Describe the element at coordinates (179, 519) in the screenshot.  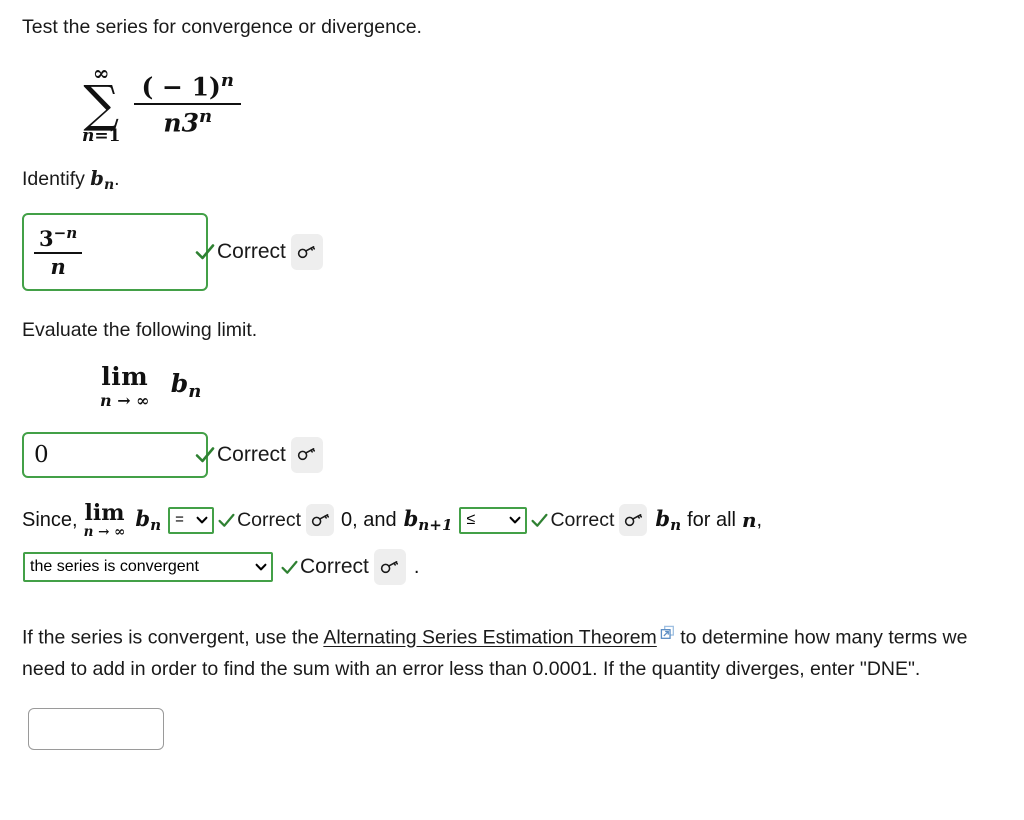
I see `comparison-select-1-value: =` at that location.